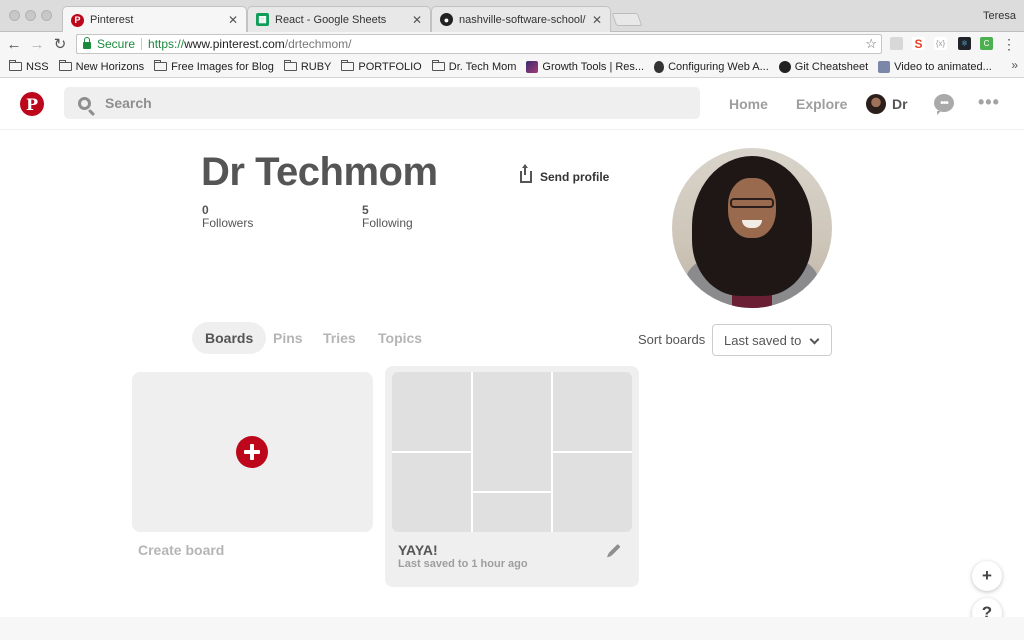  What do you see at coordinates (821, 104) in the screenshot?
I see `nav-explore-link: Explore` at bounding box center [821, 104].